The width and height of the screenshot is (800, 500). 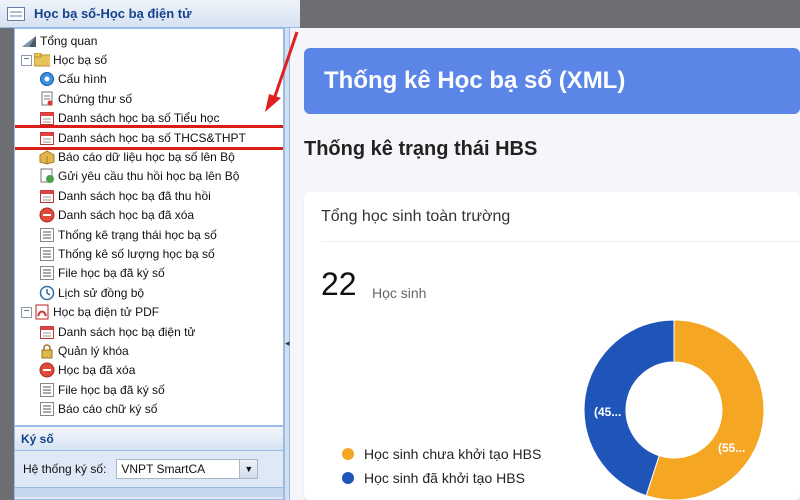 I want to click on tree-item-4: Danh sách học bạ số Tiểu học, so click(x=149, y=118).